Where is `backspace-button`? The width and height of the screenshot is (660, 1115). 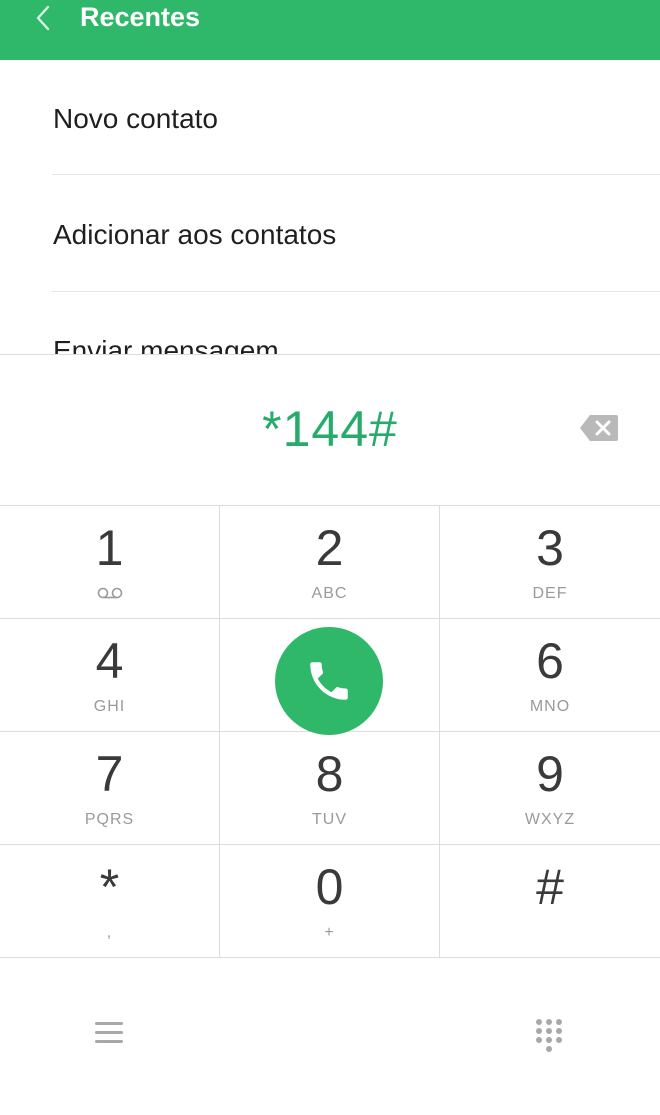
backspace-button is located at coordinates (599, 428).